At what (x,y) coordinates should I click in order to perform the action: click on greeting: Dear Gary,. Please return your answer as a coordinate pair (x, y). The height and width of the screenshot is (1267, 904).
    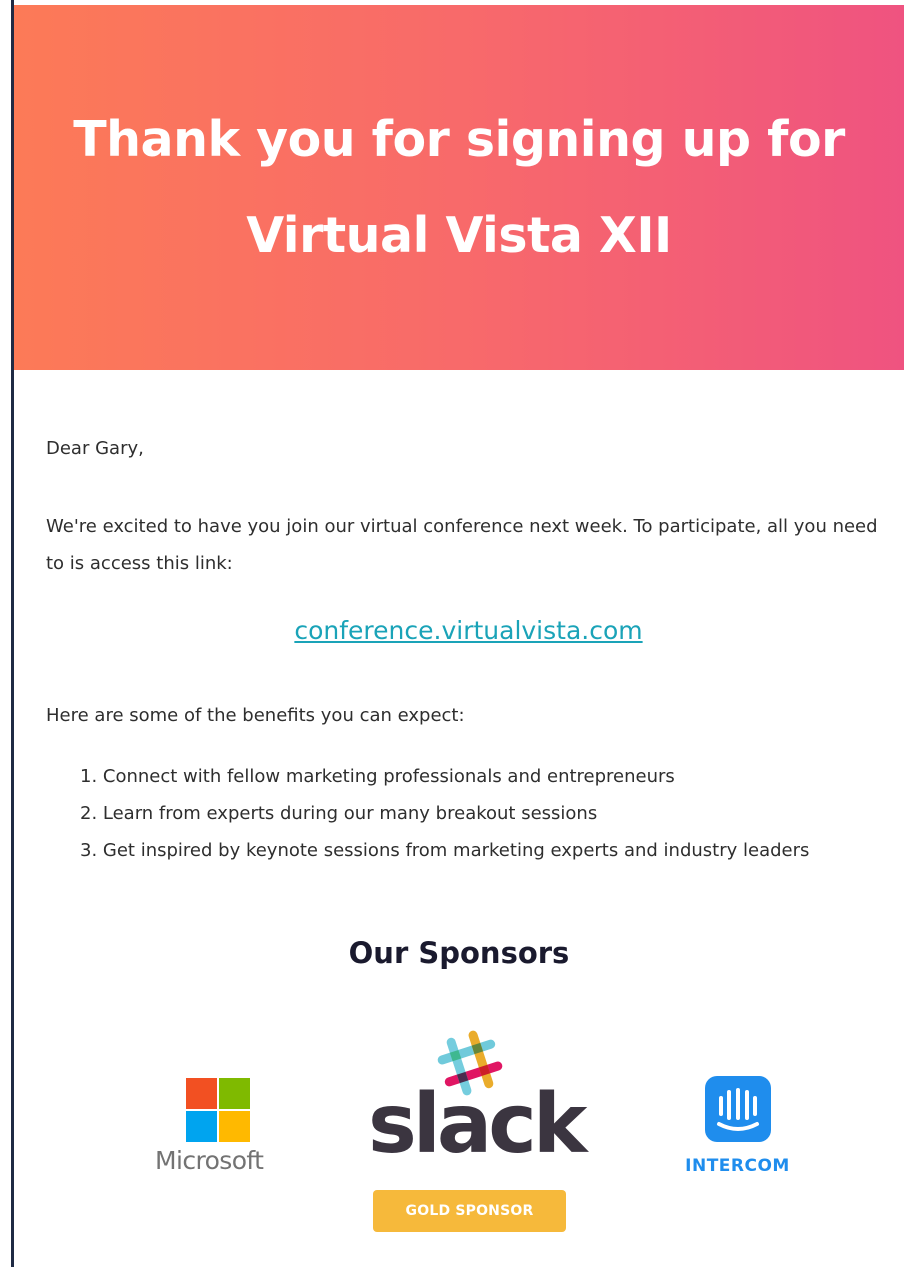
    Looking at the image, I should click on (95, 448).